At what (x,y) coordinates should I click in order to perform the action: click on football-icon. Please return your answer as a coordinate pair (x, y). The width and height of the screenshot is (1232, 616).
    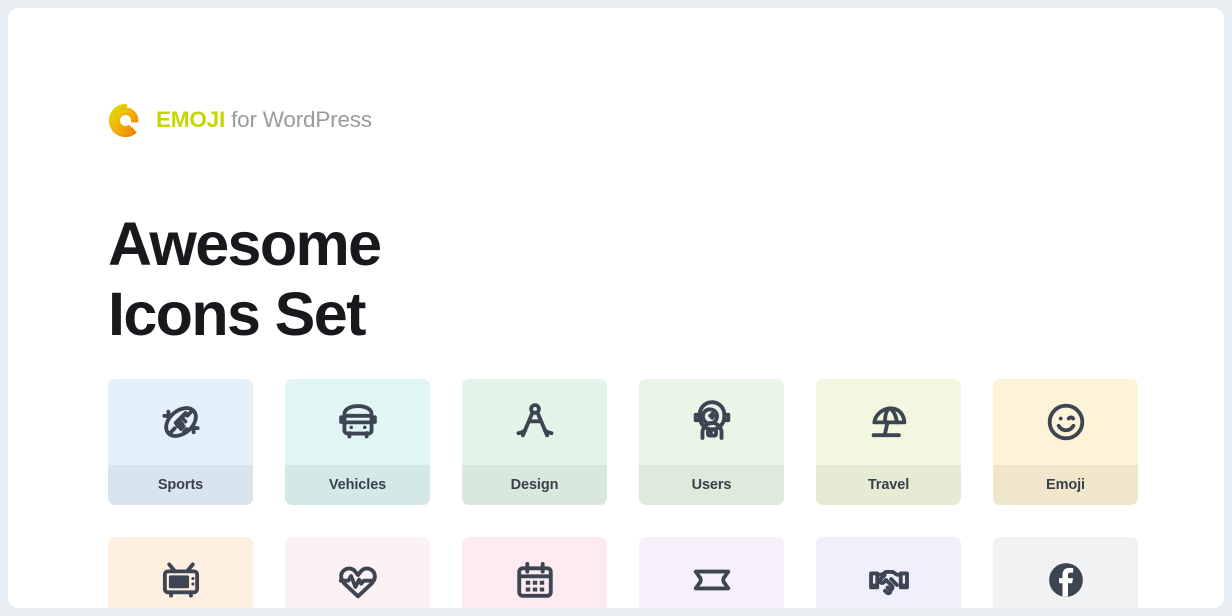
    Looking at the image, I should click on (180, 422).